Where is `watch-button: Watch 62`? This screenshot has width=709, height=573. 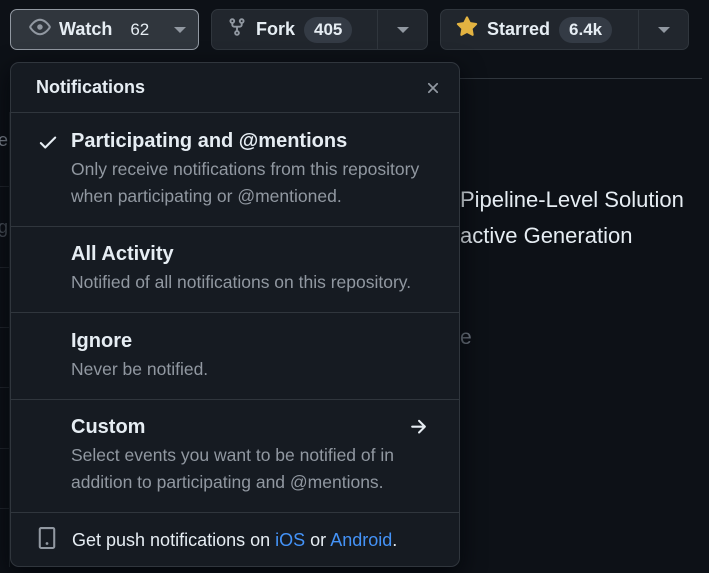
watch-button: Watch 62 is located at coordinates (86, 29).